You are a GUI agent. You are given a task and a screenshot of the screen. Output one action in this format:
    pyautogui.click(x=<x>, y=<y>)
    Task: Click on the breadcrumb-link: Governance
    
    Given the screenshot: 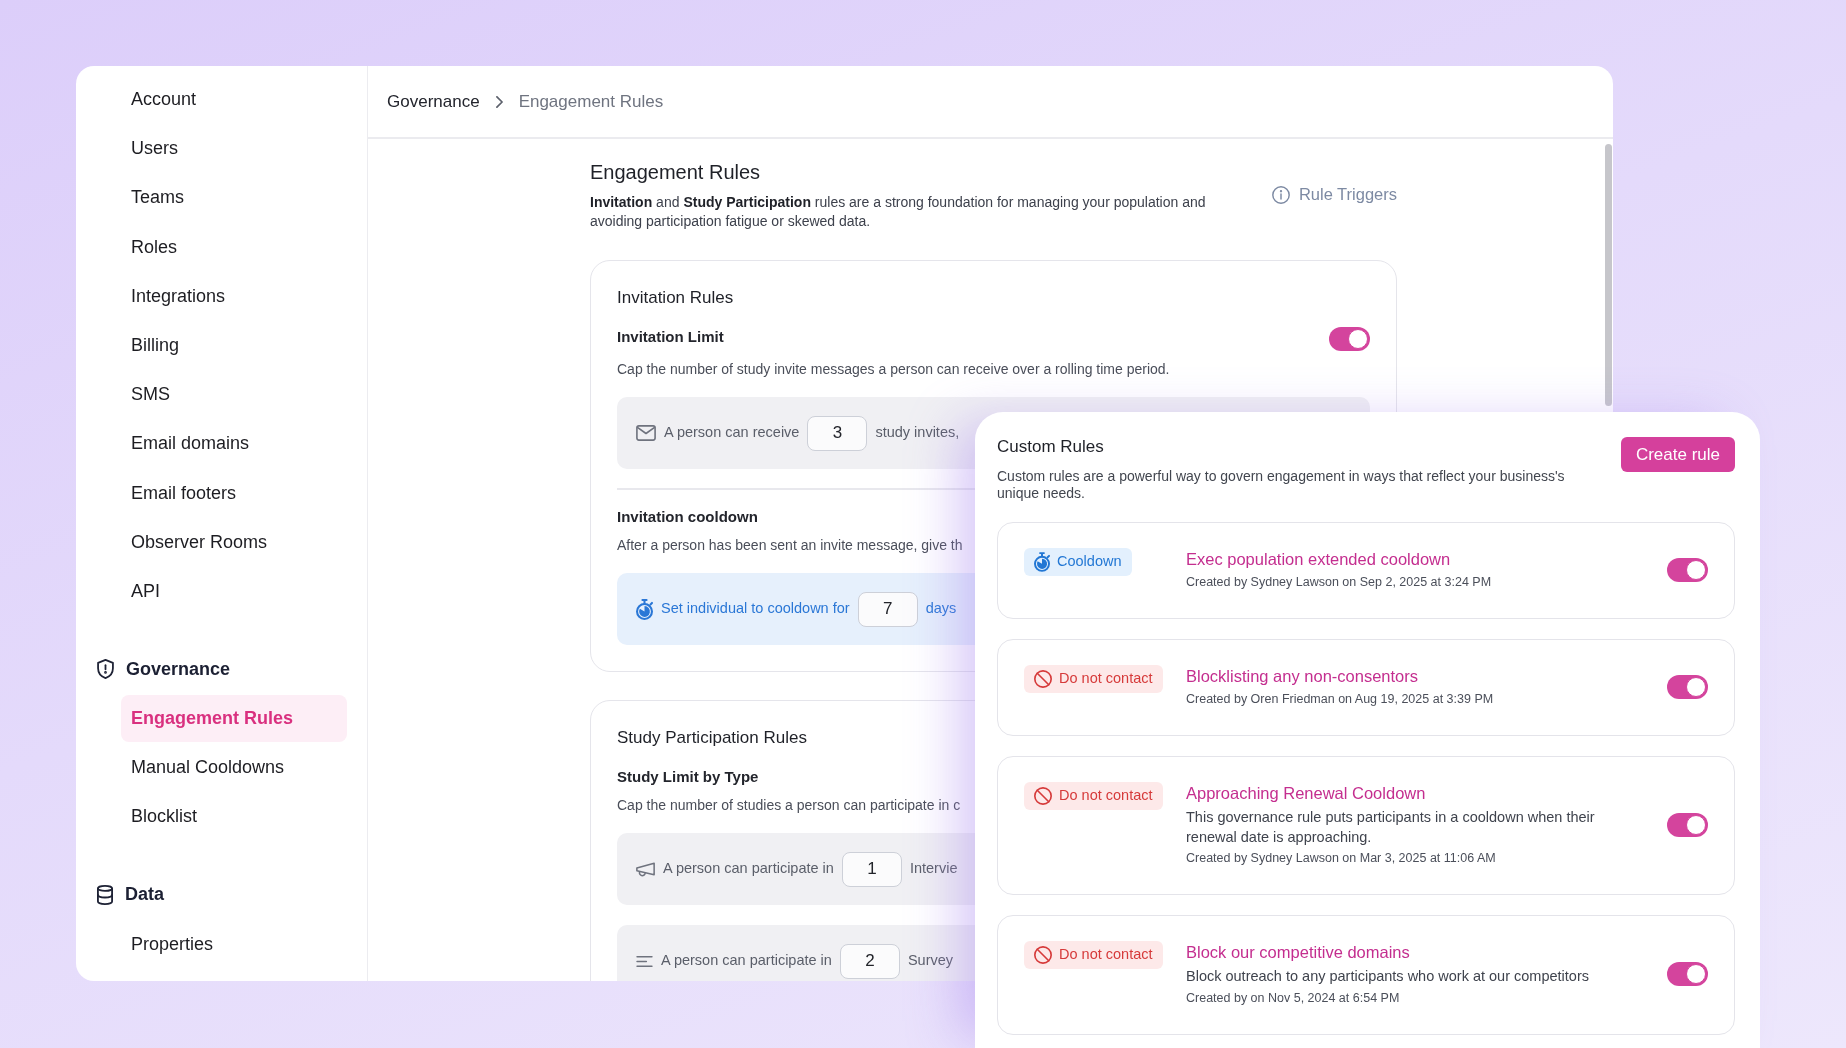 What is the action you would take?
    pyautogui.click(x=433, y=101)
    